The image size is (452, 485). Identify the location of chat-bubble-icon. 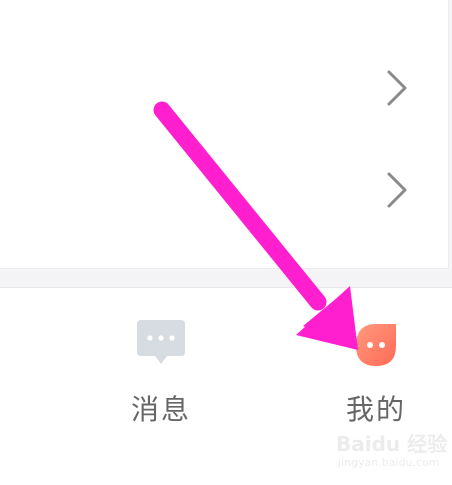
(161, 342).